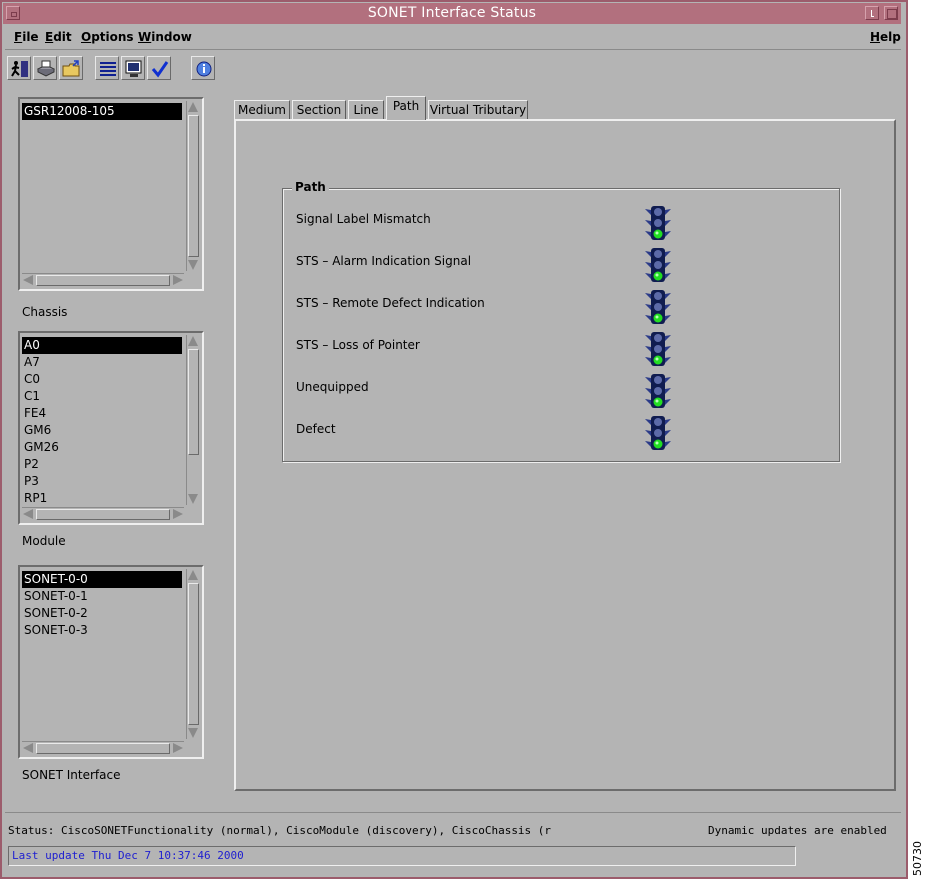  Describe the element at coordinates (390, 303) in the screenshot. I see `remote-defect-indication-label: STS – Remote Defect Indication` at that location.